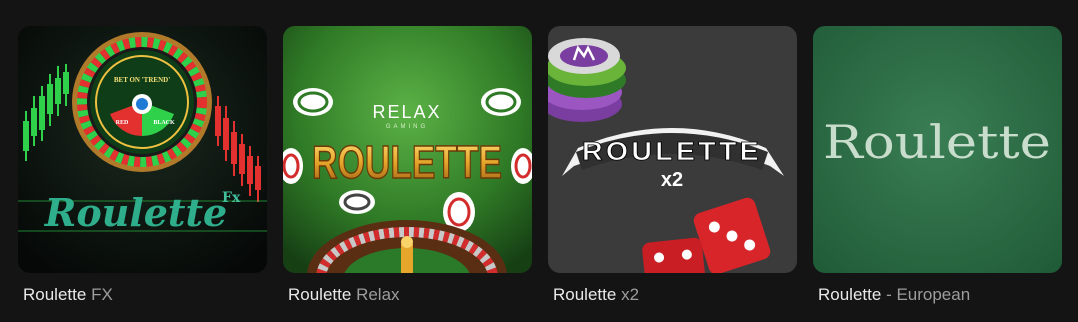 The height and width of the screenshot is (322, 1078). I want to click on game-title-roulette-relax: Roulette Relax, so click(344, 295).